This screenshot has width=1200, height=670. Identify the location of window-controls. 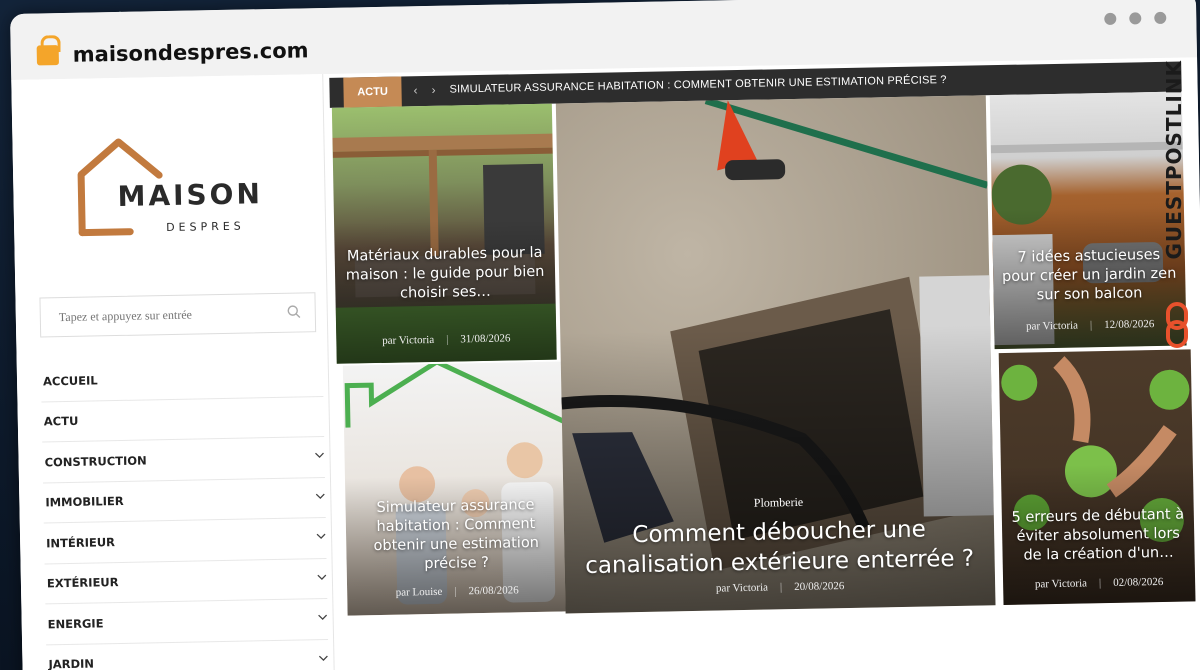
(1135, 18).